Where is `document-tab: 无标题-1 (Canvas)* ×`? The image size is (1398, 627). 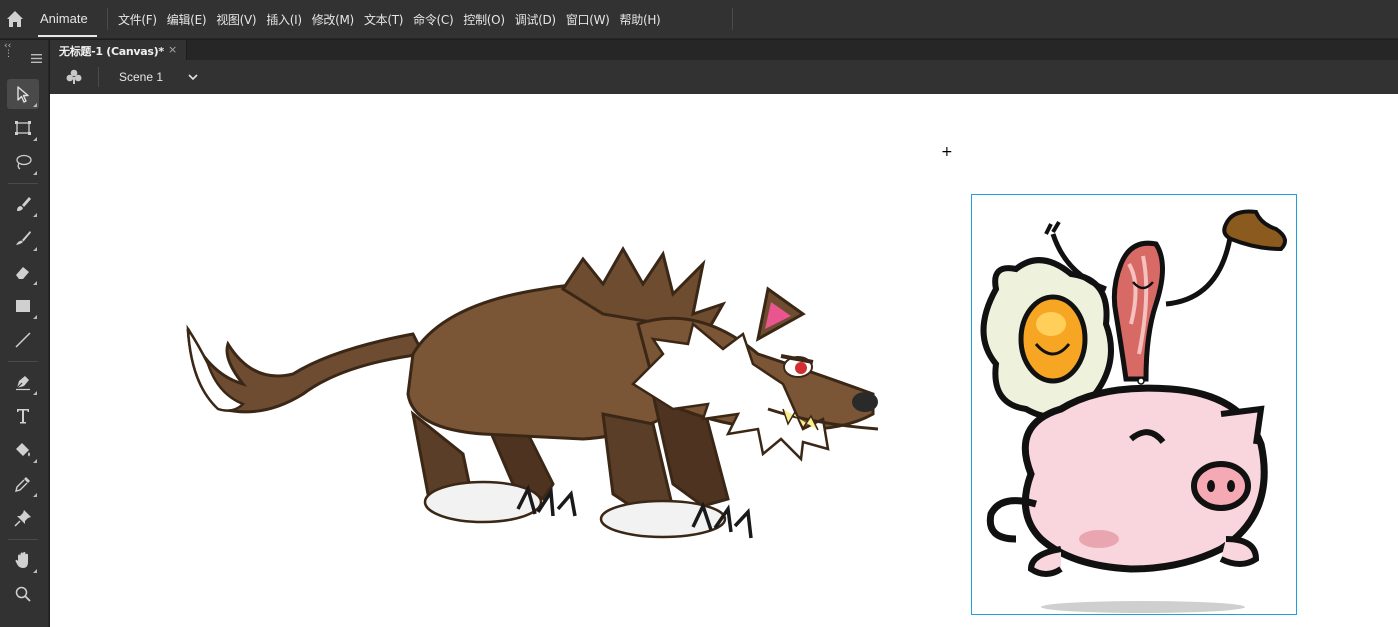
document-tab: 无标题-1 (Canvas)* × is located at coordinates (118, 50).